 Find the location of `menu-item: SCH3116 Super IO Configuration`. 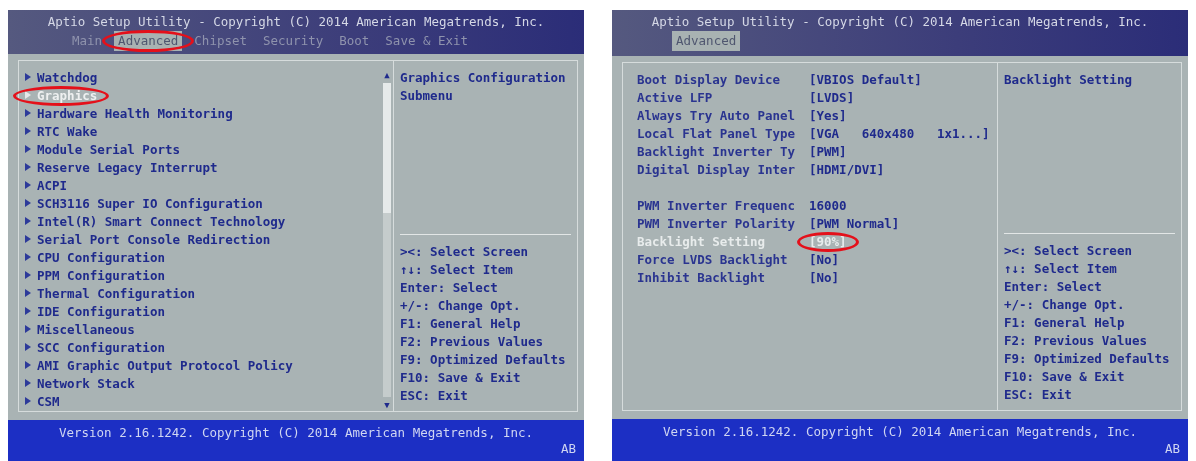

menu-item: SCH3116 Super IO Configuration is located at coordinates (144, 204).